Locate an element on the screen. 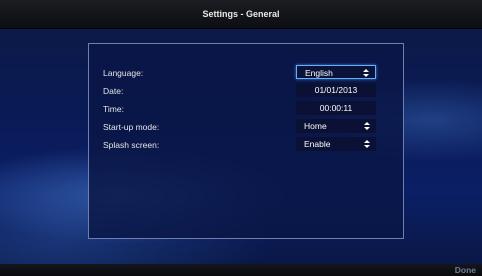  date-value: 01/01/2013 is located at coordinates (336, 90).